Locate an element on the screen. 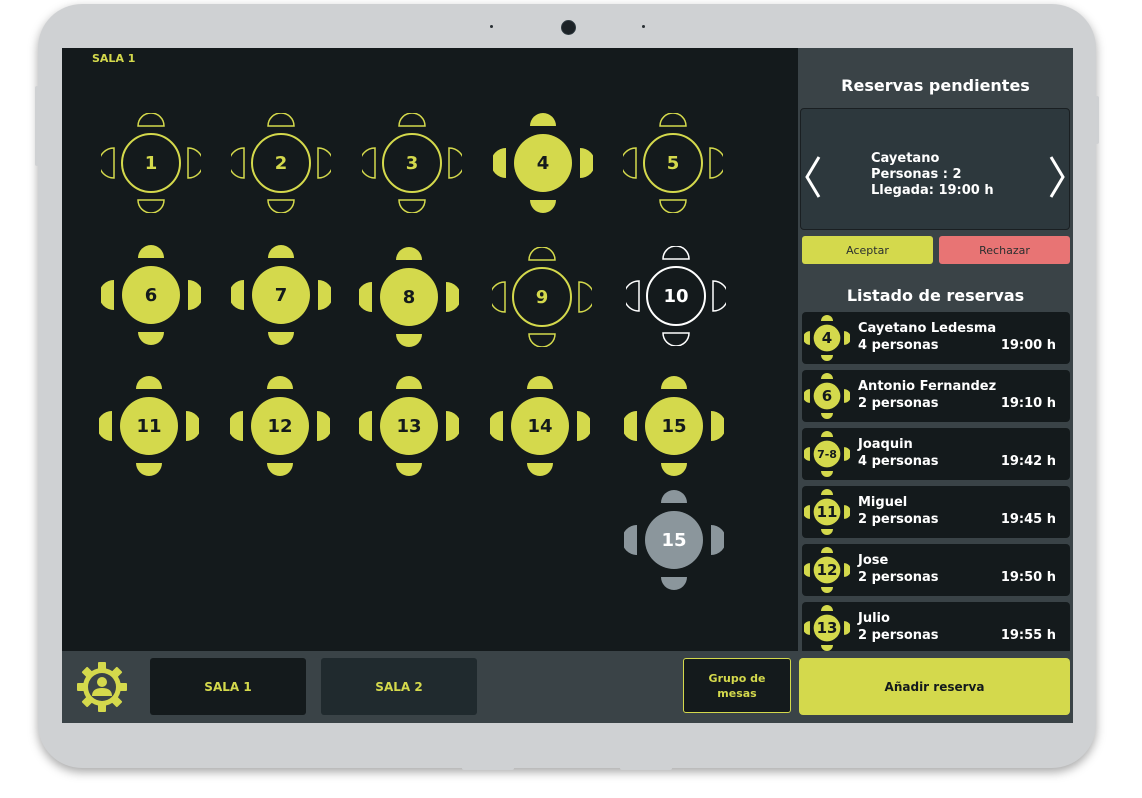 The width and height of the screenshot is (1142, 798). pending-details: Cayetano Personas : 2 Llegada: 19:00 h is located at coordinates (932, 175).